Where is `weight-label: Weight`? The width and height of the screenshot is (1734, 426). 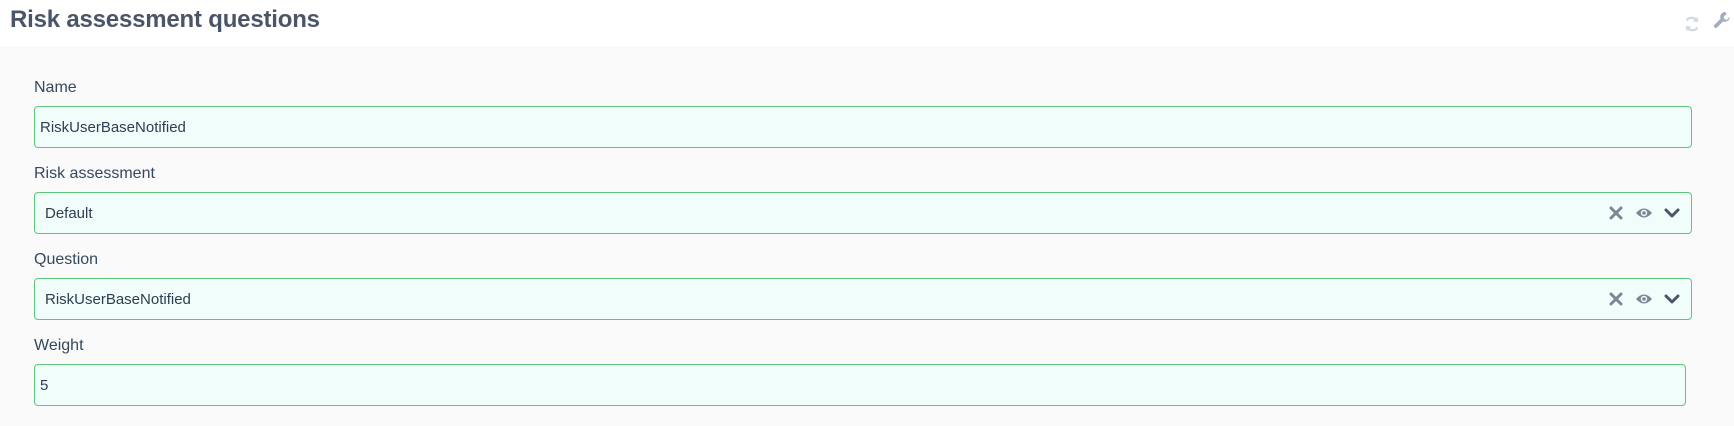 weight-label: Weight is located at coordinates (59, 345).